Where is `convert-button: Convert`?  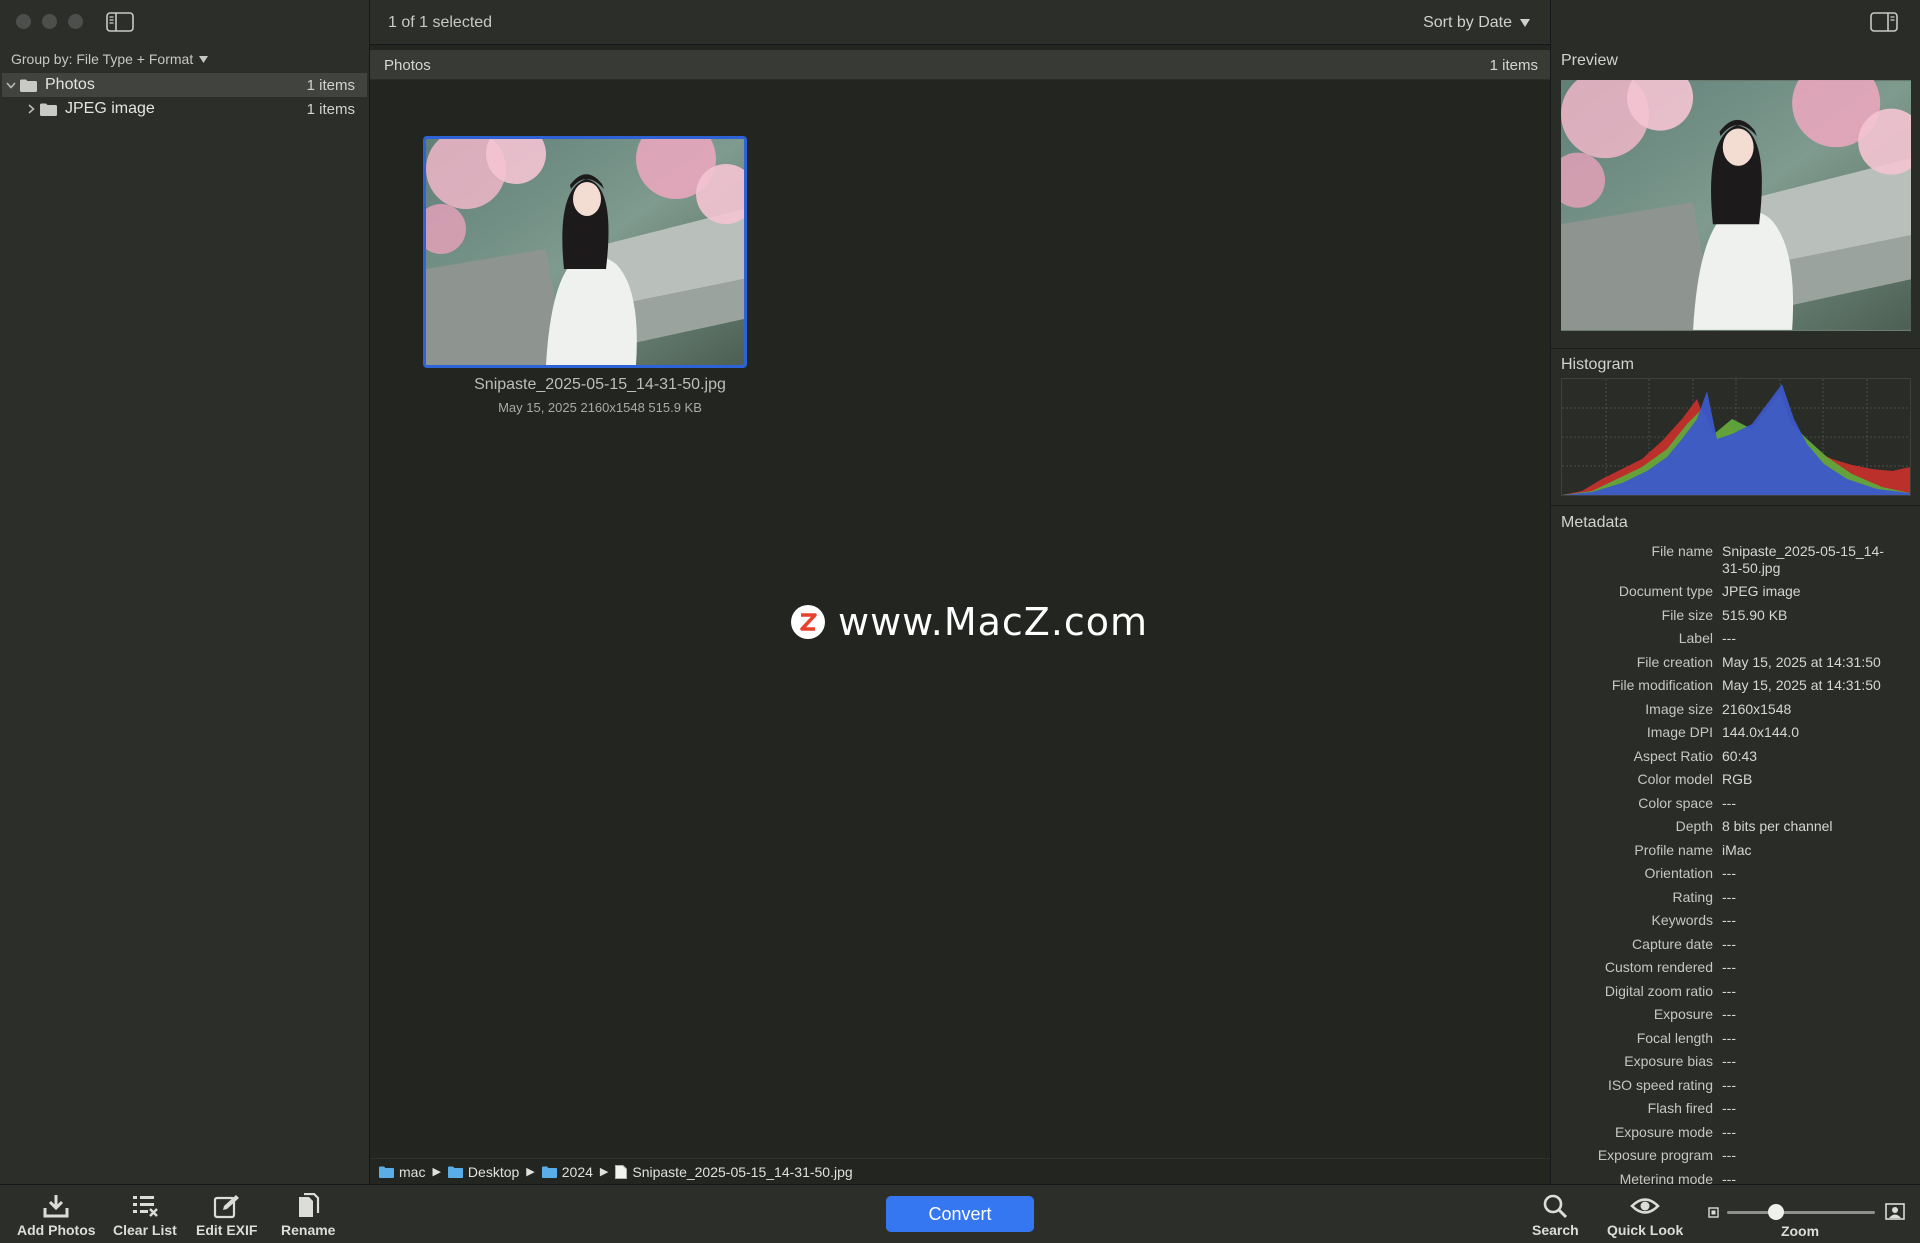
convert-button: Convert is located at coordinates (960, 1214).